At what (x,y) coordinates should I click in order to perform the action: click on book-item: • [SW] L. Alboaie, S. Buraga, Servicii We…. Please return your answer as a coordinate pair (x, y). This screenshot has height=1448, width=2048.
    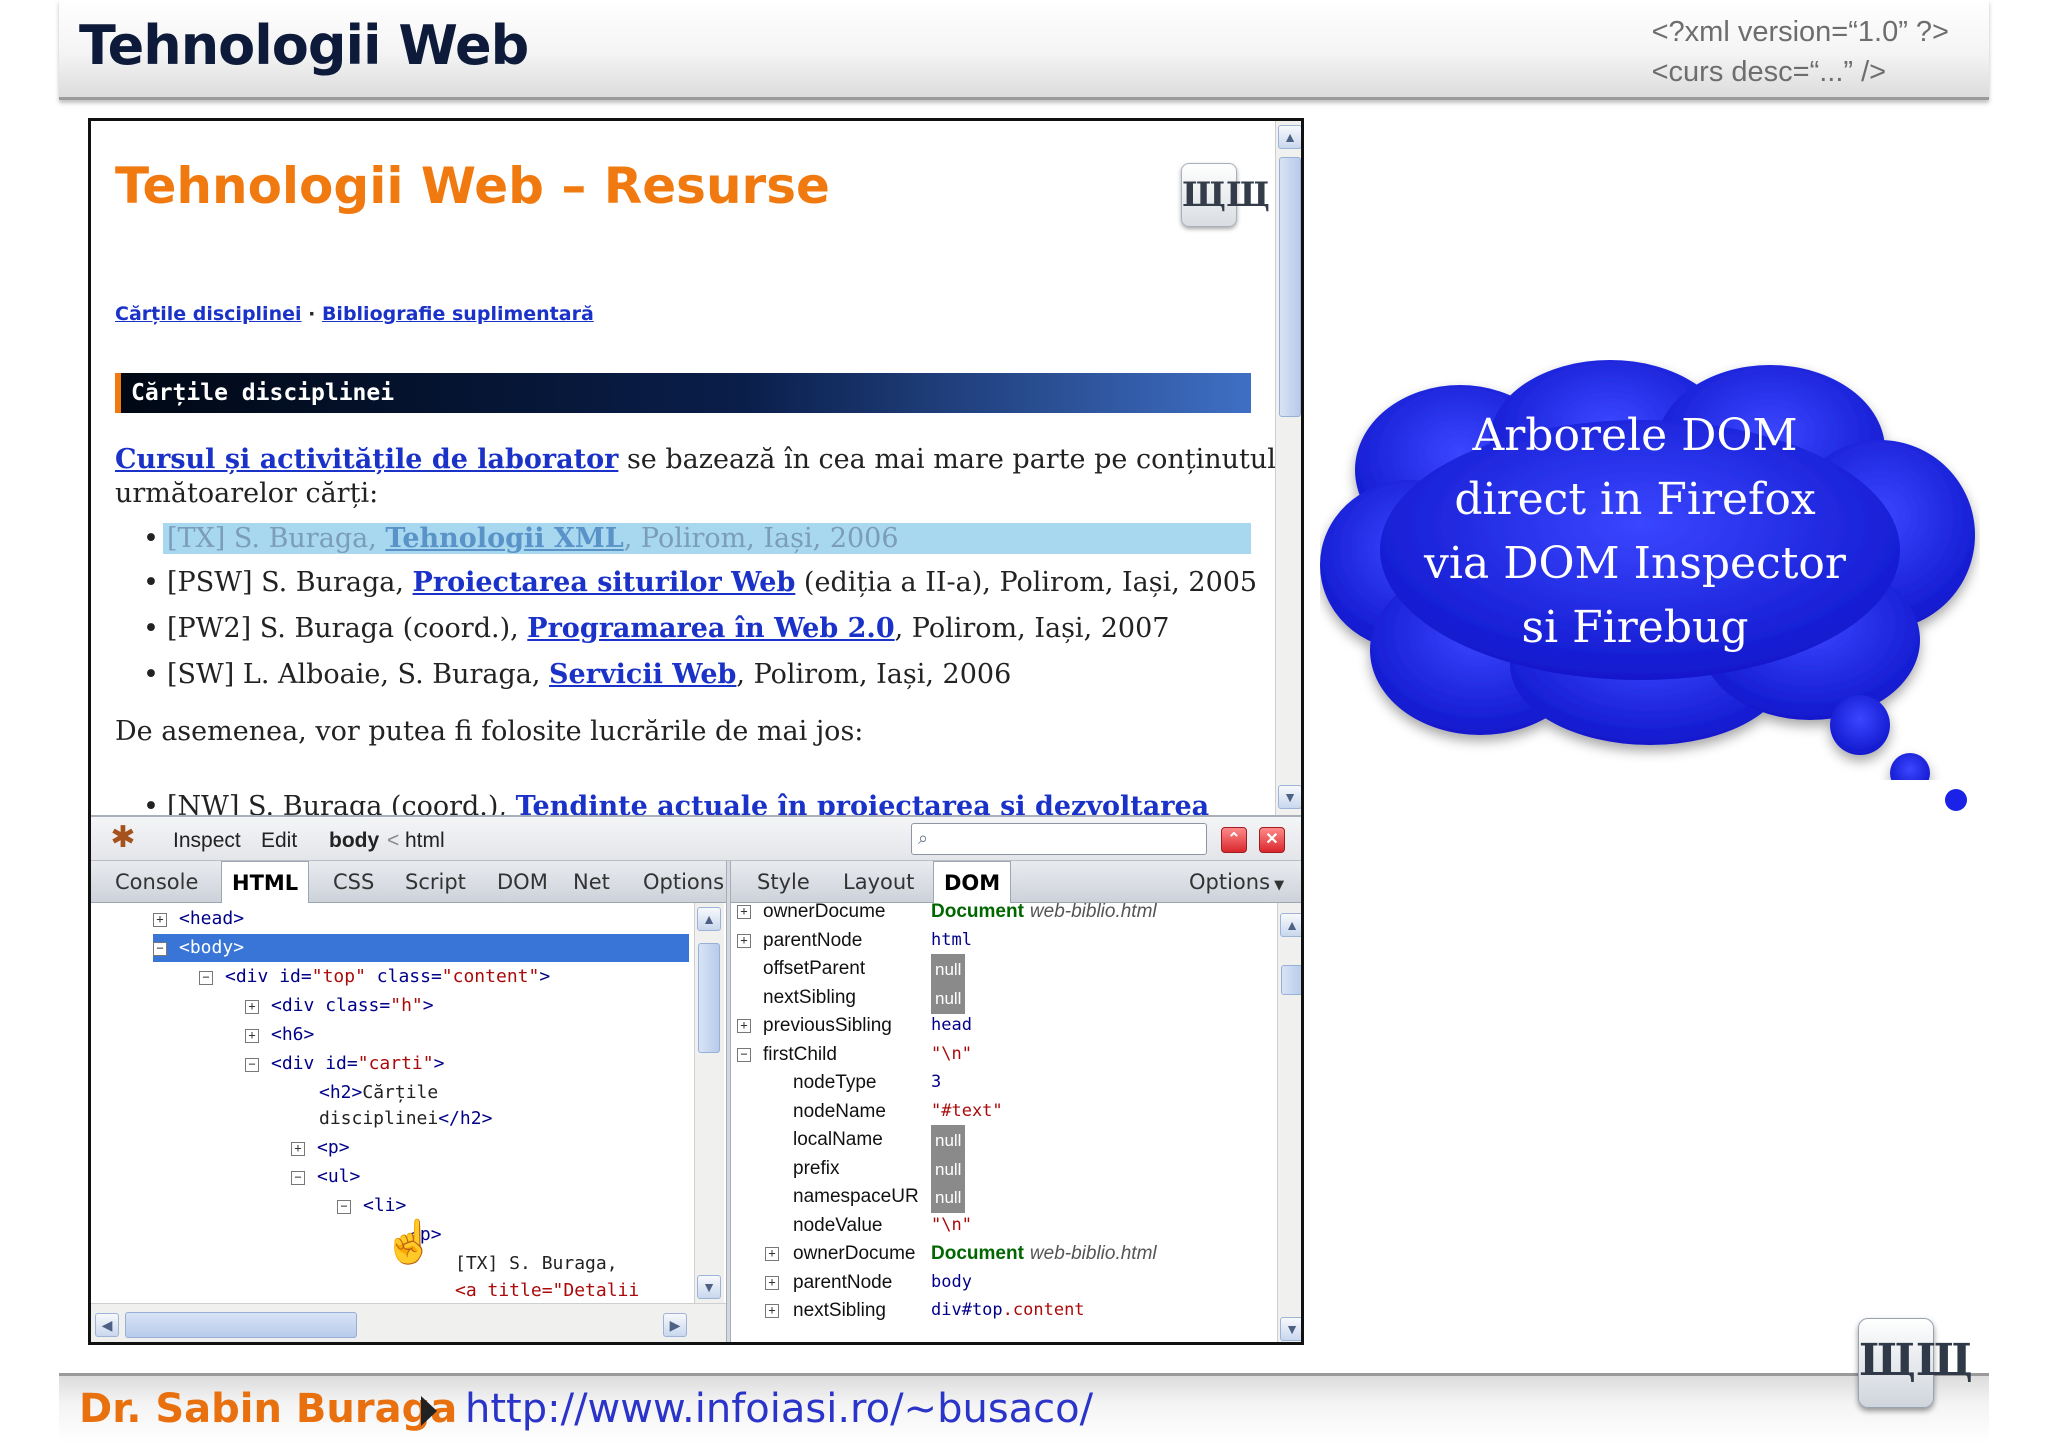
    Looking at the image, I should click on (577, 674).